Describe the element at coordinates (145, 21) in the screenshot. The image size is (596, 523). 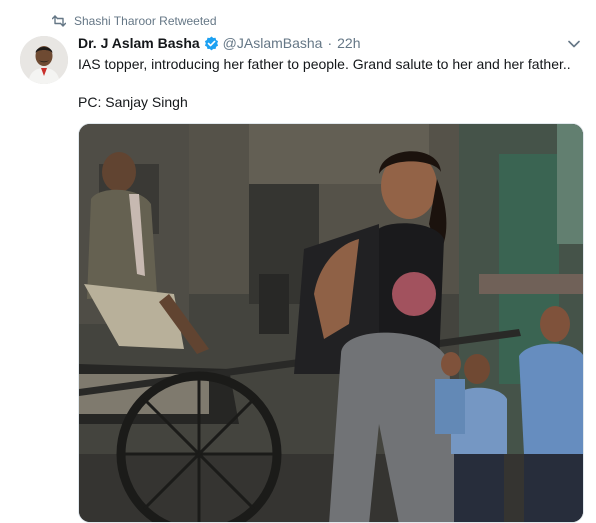
I see `retweeter-link: Shashi Tharoor Retweeted` at that location.